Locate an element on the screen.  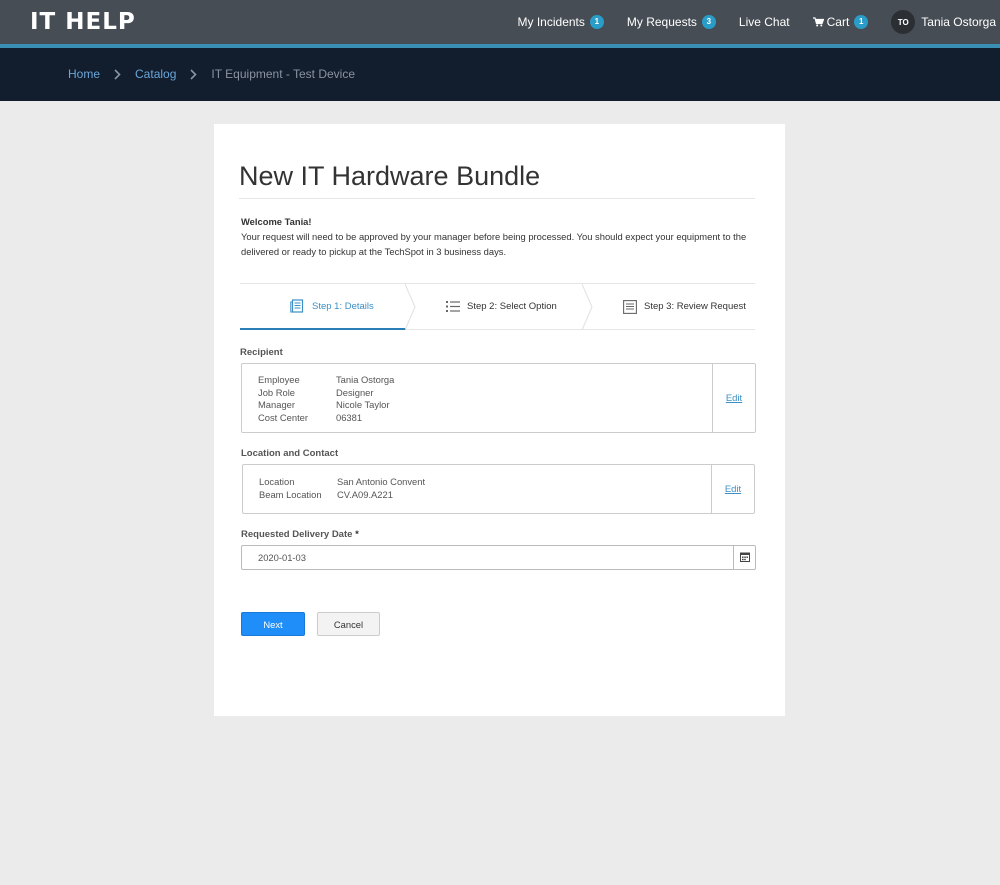
list-icon is located at coordinates (453, 306).